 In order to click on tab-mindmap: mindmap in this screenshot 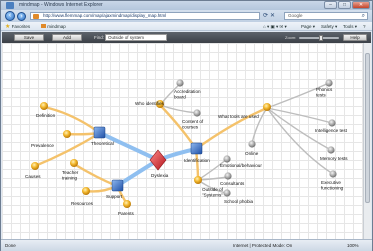, I will do `click(53, 26)`.